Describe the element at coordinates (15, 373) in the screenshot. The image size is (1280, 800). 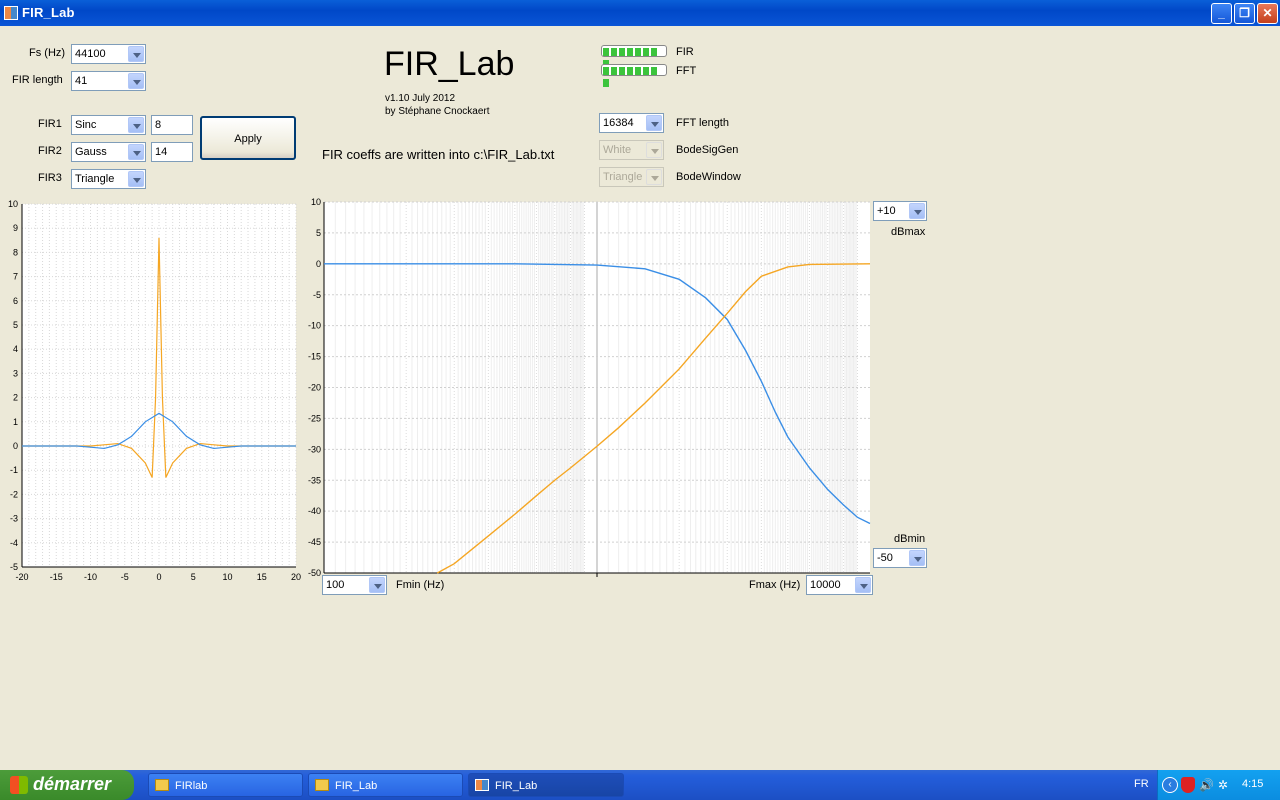
I see `y-tick-label: 3` at that location.